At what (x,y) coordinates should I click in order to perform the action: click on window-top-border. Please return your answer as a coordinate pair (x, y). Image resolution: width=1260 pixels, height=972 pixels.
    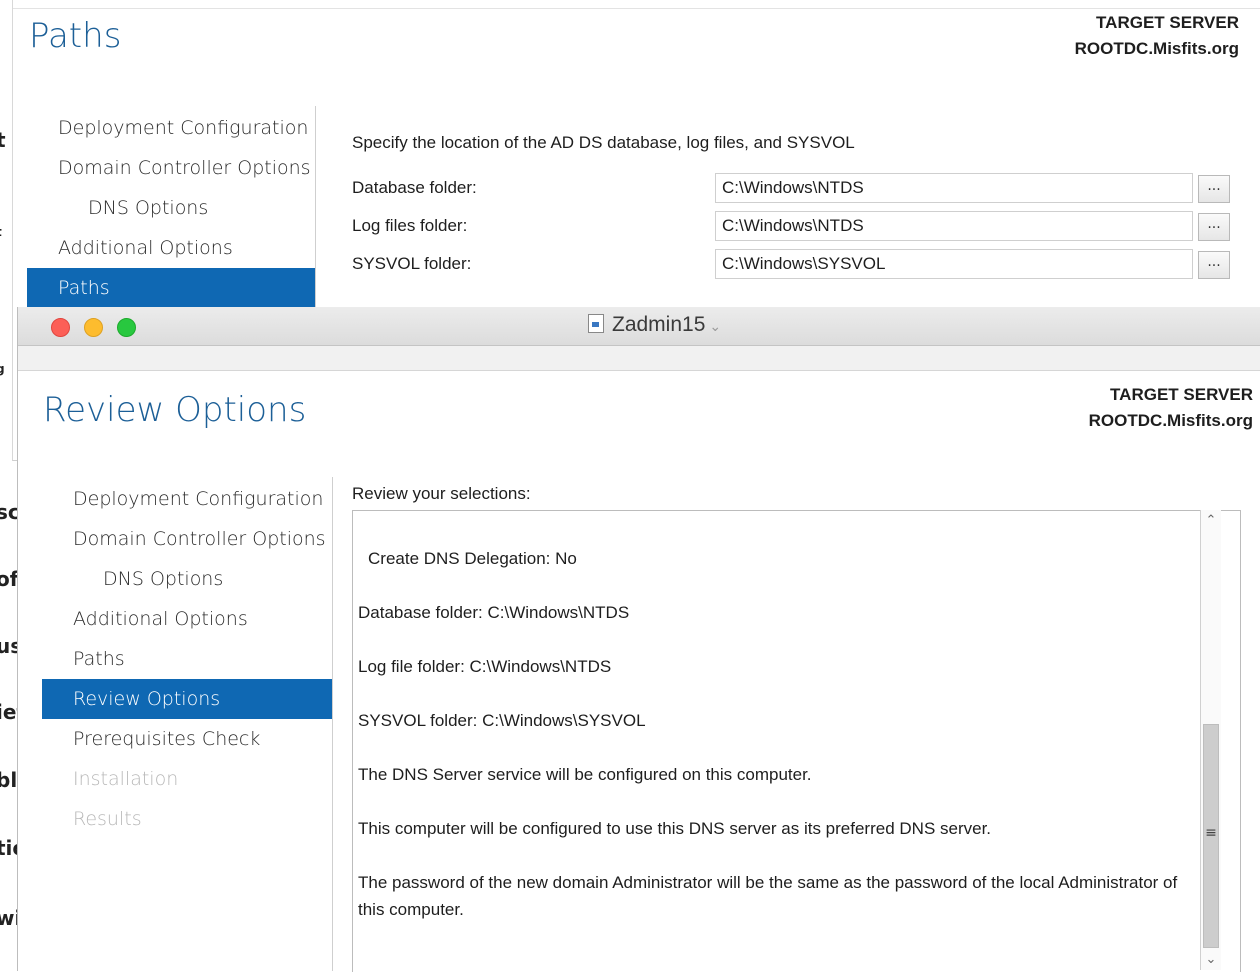
    Looking at the image, I should click on (636, 8).